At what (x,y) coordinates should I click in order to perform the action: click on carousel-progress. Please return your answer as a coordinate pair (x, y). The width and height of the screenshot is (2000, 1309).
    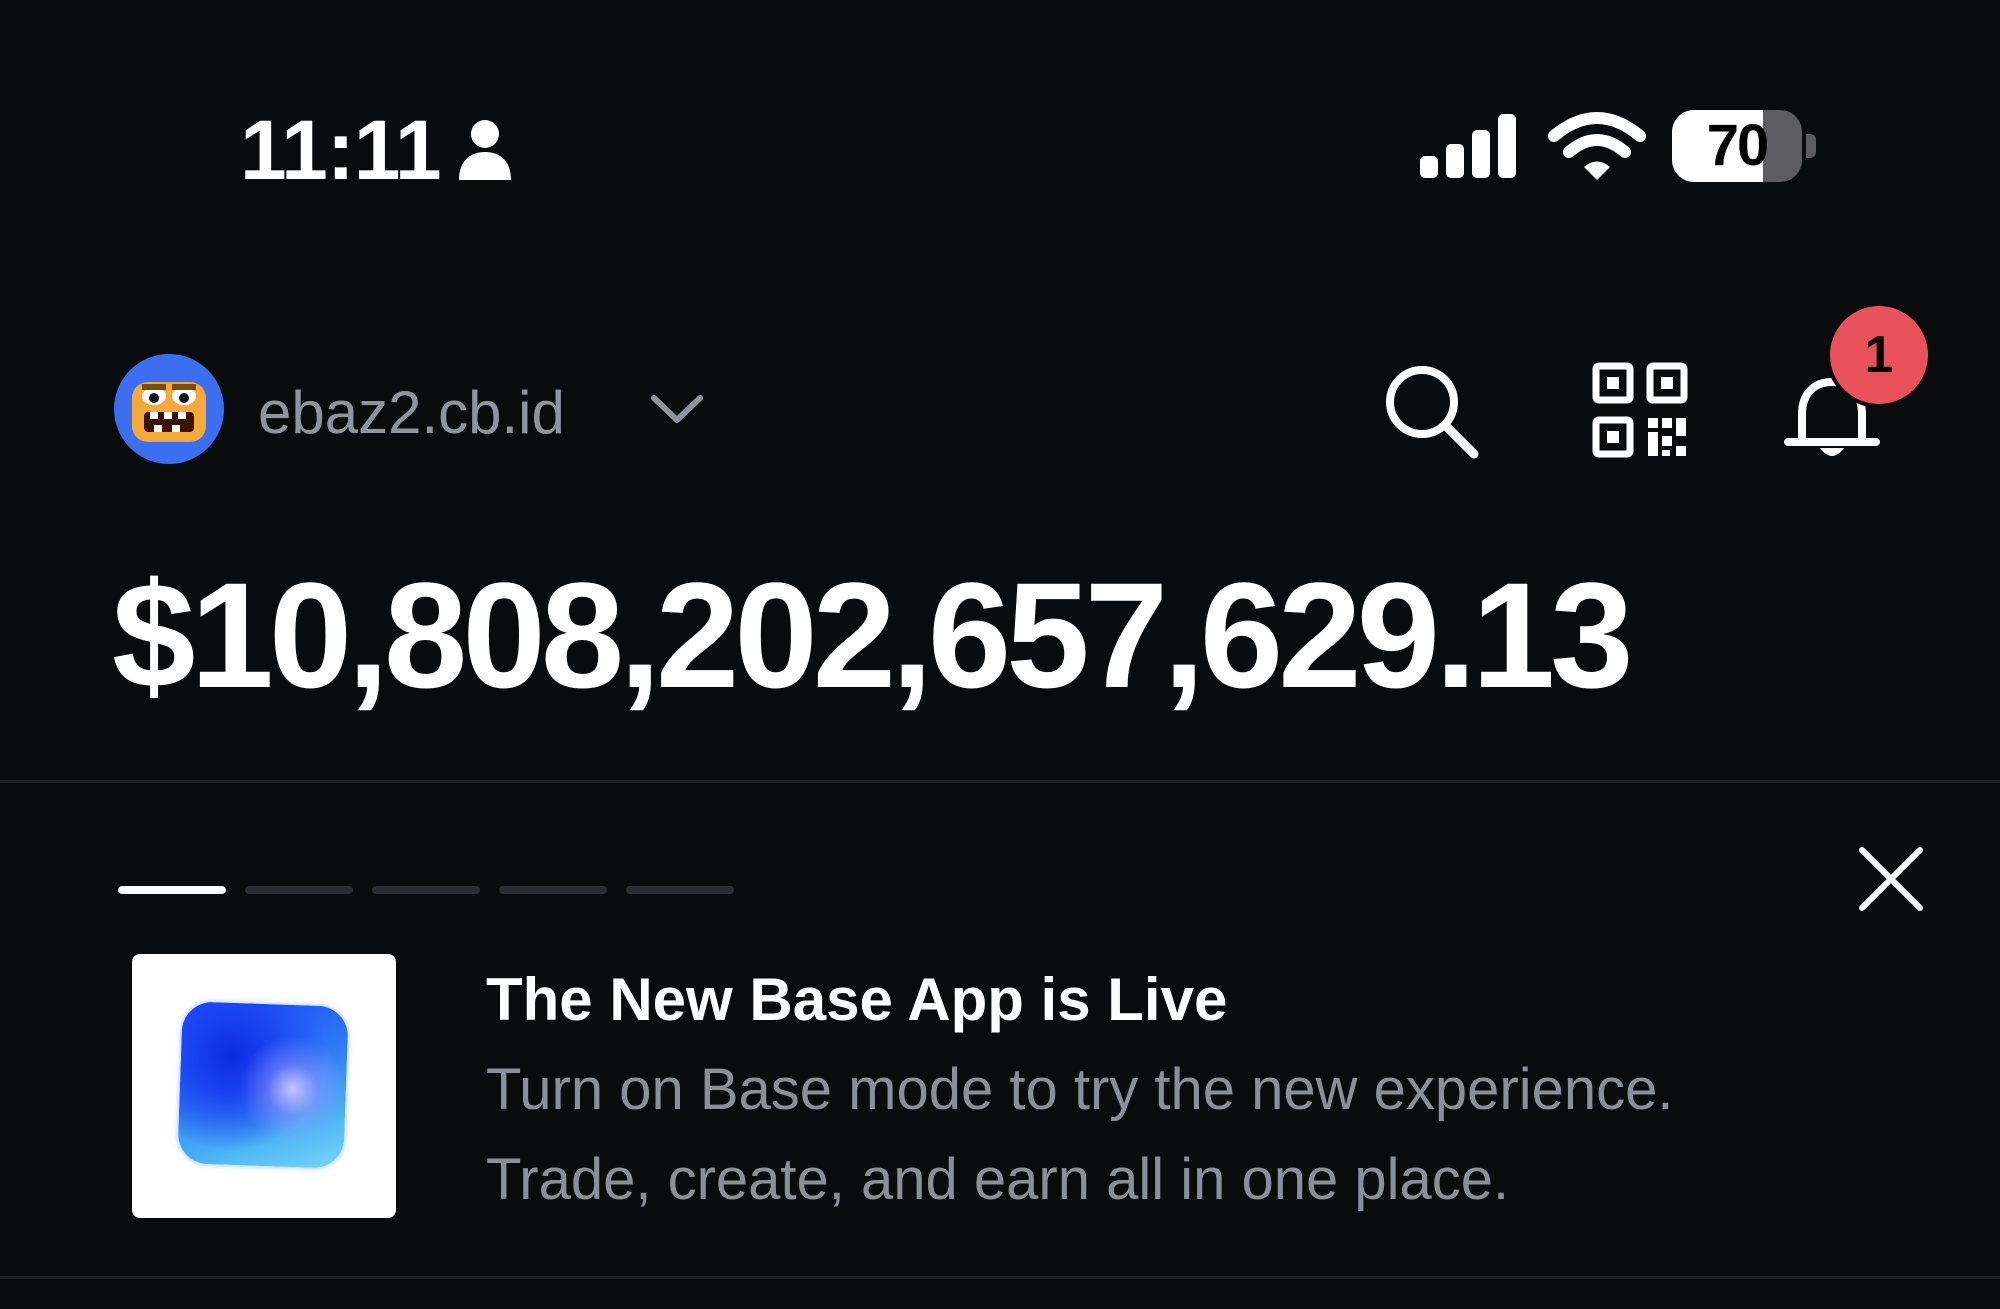
    Looking at the image, I should click on (426, 890).